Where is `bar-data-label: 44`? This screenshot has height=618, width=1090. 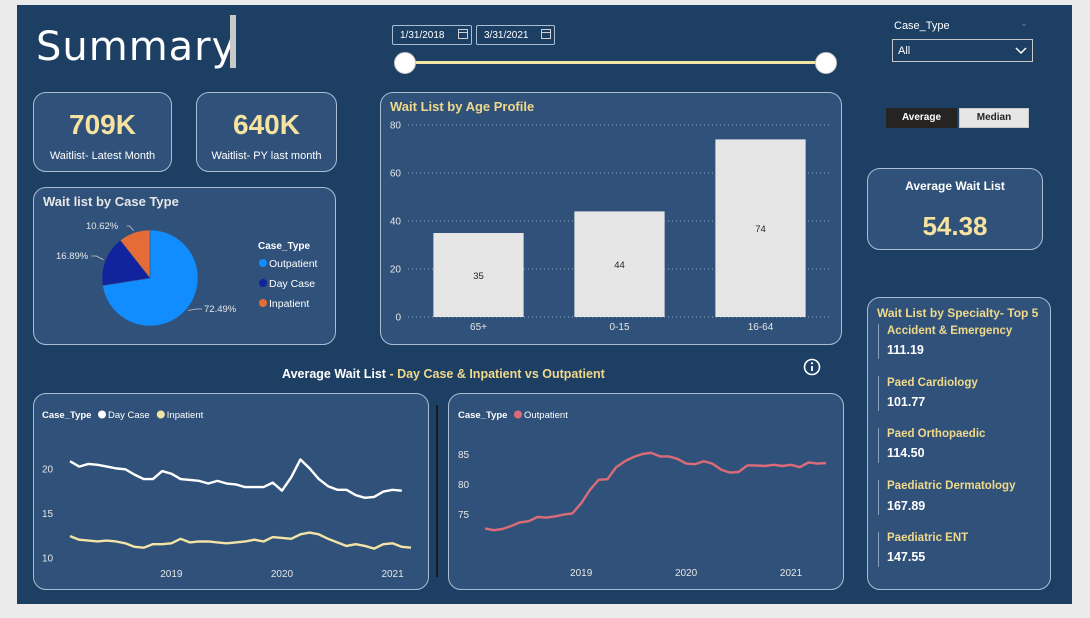
bar-data-label: 44 is located at coordinates (619, 265).